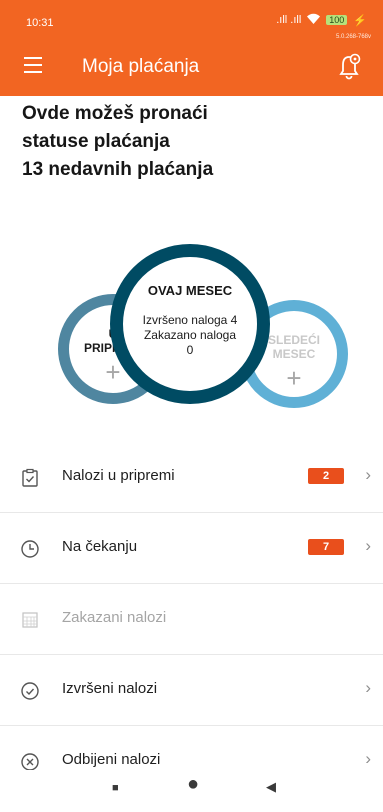 This screenshot has height=812, width=383. What do you see at coordinates (190, 335) in the screenshot?
I see `scheduled-orders-label: Zakazano naloga` at bounding box center [190, 335].